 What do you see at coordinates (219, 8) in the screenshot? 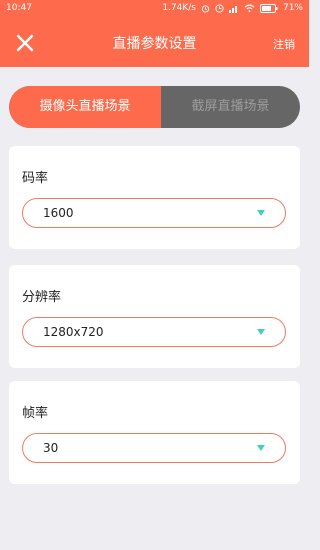
I see `clock-icon` at bounding box center [219, 8].